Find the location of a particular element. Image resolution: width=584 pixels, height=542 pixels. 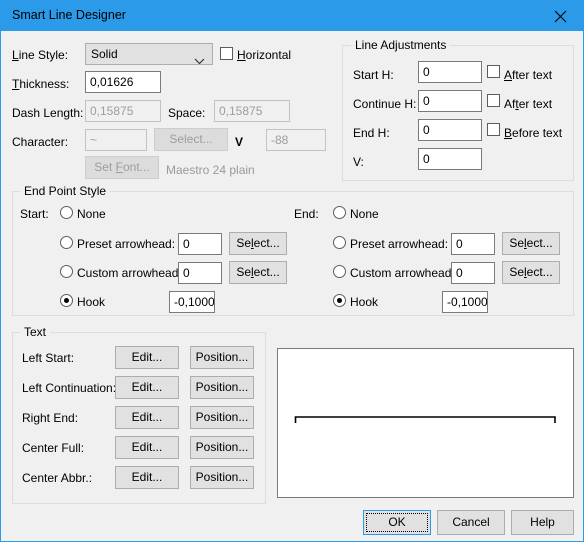

end-hook-input: -0,1000 is located at coordinates (465, 302).